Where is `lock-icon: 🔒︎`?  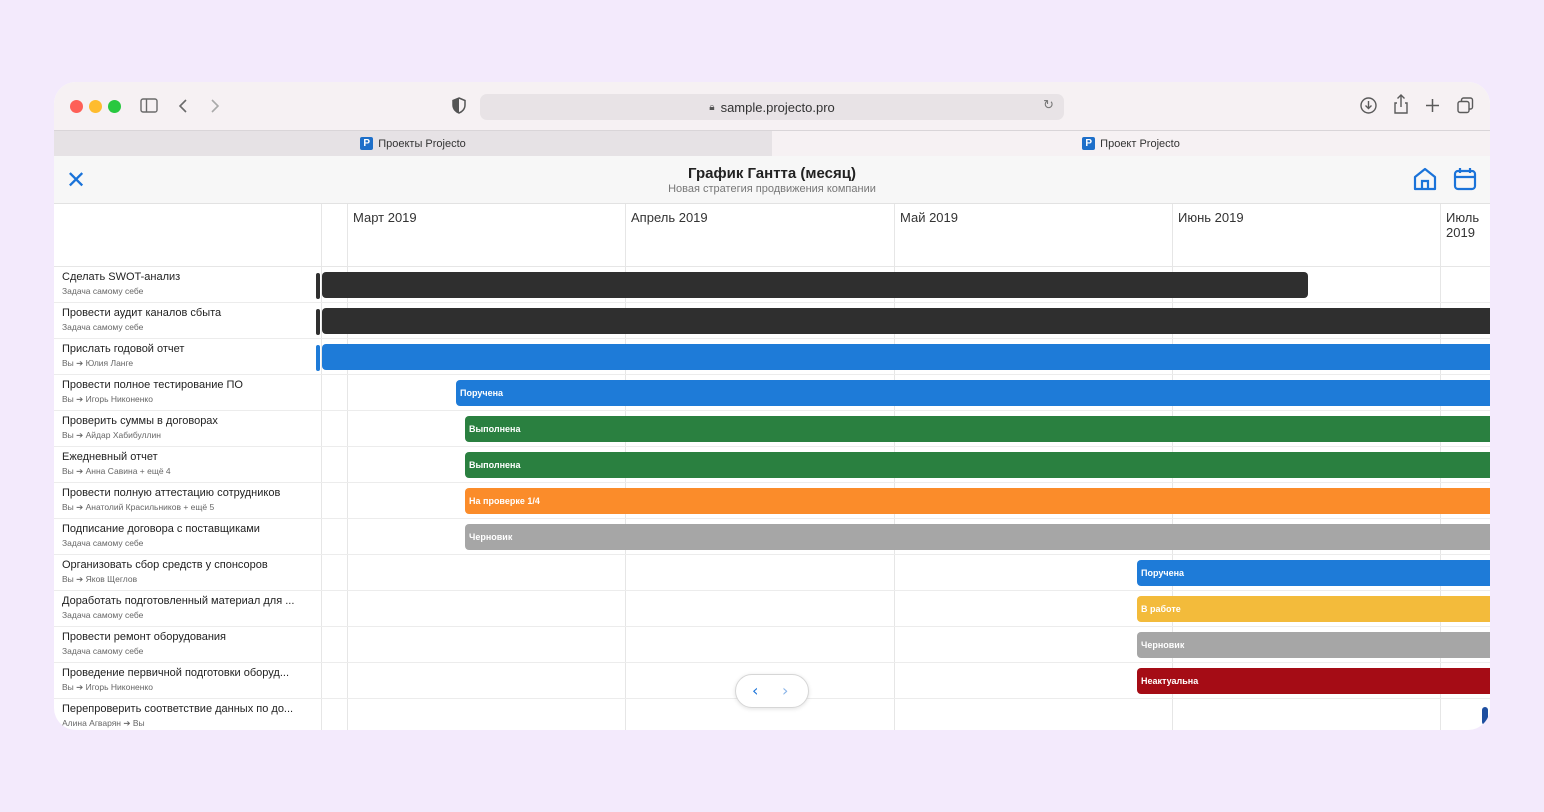
lock-icon: 🔒︎ is located at coordinates (712, 107).